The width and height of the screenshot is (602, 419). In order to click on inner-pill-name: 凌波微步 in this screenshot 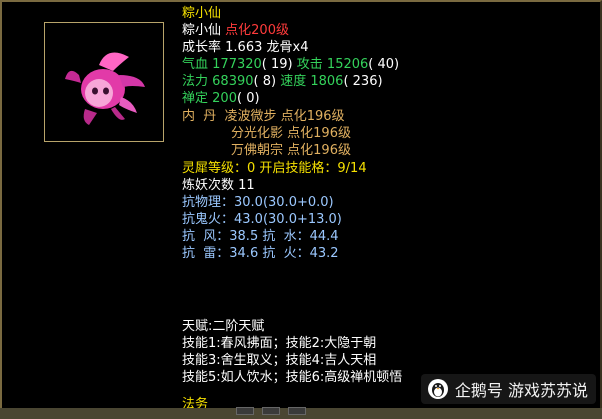, I will do `click(251, 116)`.